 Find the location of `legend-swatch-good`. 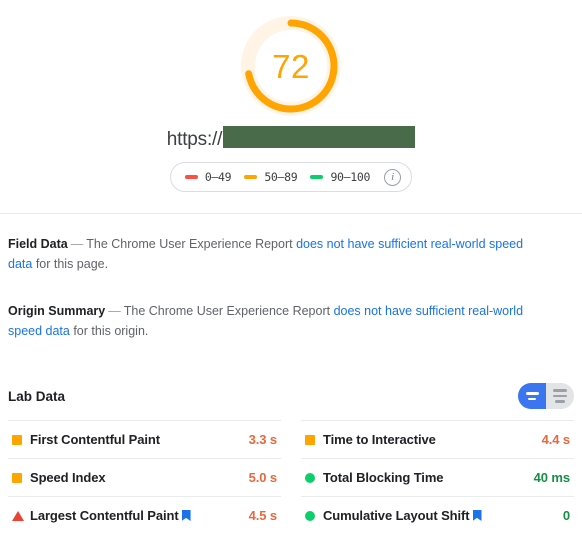

legend-swatch-good is located at coordinates (317, 177).